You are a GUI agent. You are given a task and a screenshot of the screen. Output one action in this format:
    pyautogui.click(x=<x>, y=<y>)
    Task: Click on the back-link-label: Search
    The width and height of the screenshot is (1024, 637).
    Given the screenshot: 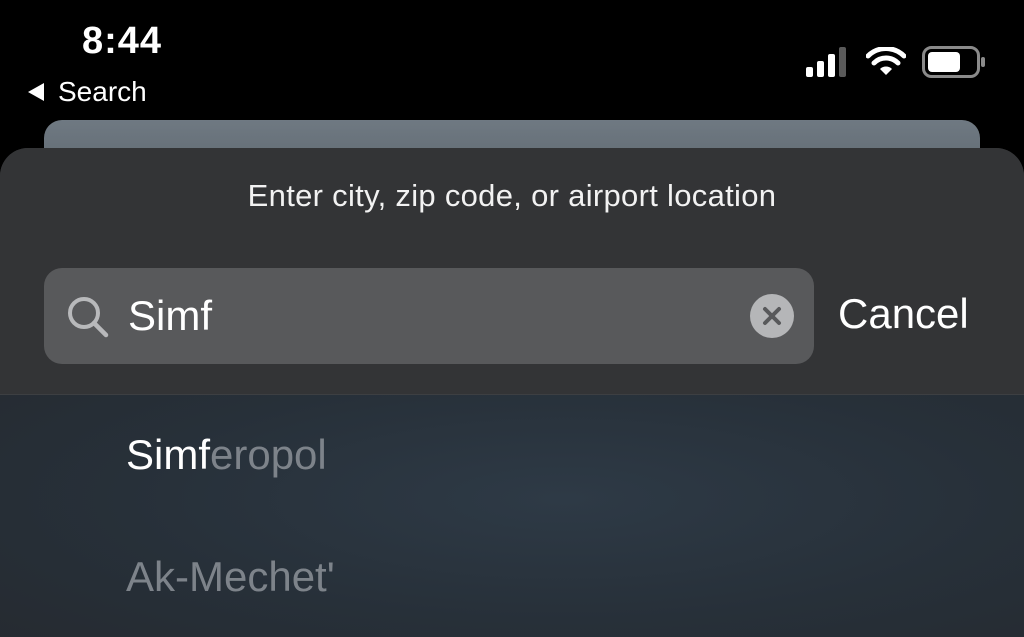 What is the action you would take?
    pyautogui.click(x=102, y=91)
    